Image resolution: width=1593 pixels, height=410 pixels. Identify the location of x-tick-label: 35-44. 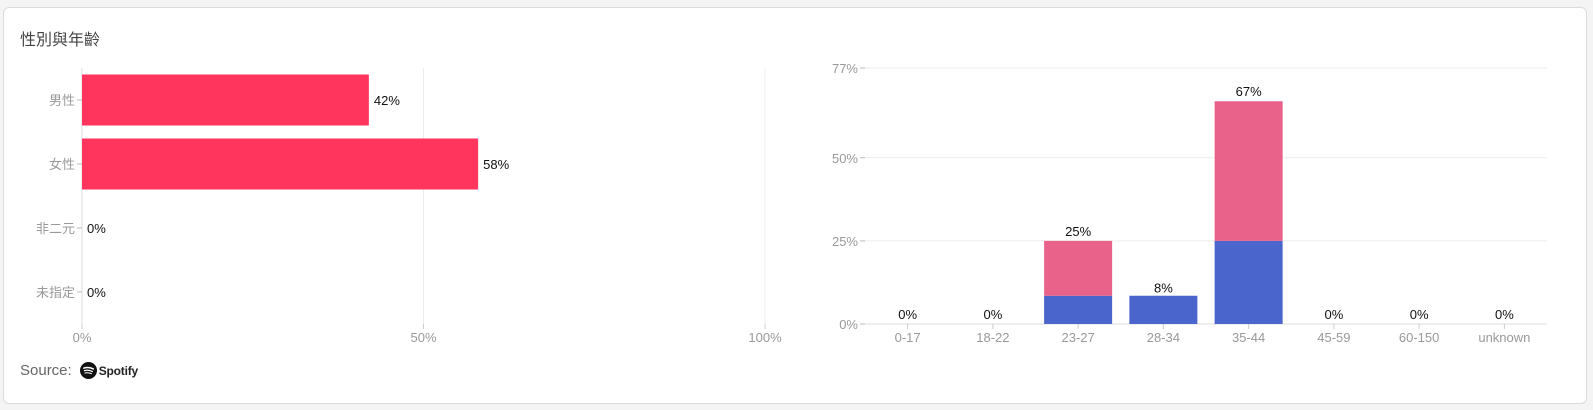
(1248, 337).